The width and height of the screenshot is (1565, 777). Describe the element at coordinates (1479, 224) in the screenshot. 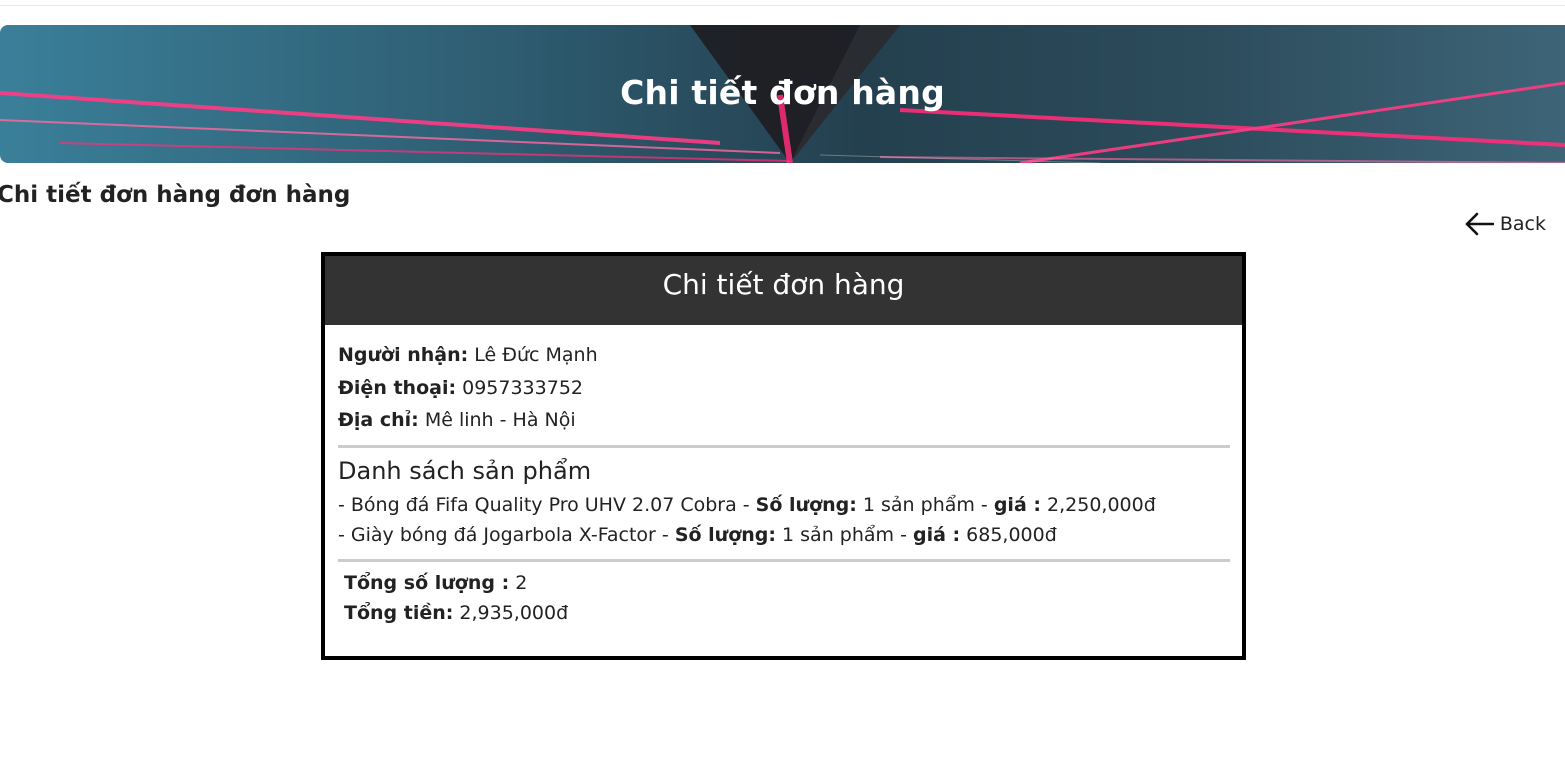

I see `arrow-left-icon` at that location.